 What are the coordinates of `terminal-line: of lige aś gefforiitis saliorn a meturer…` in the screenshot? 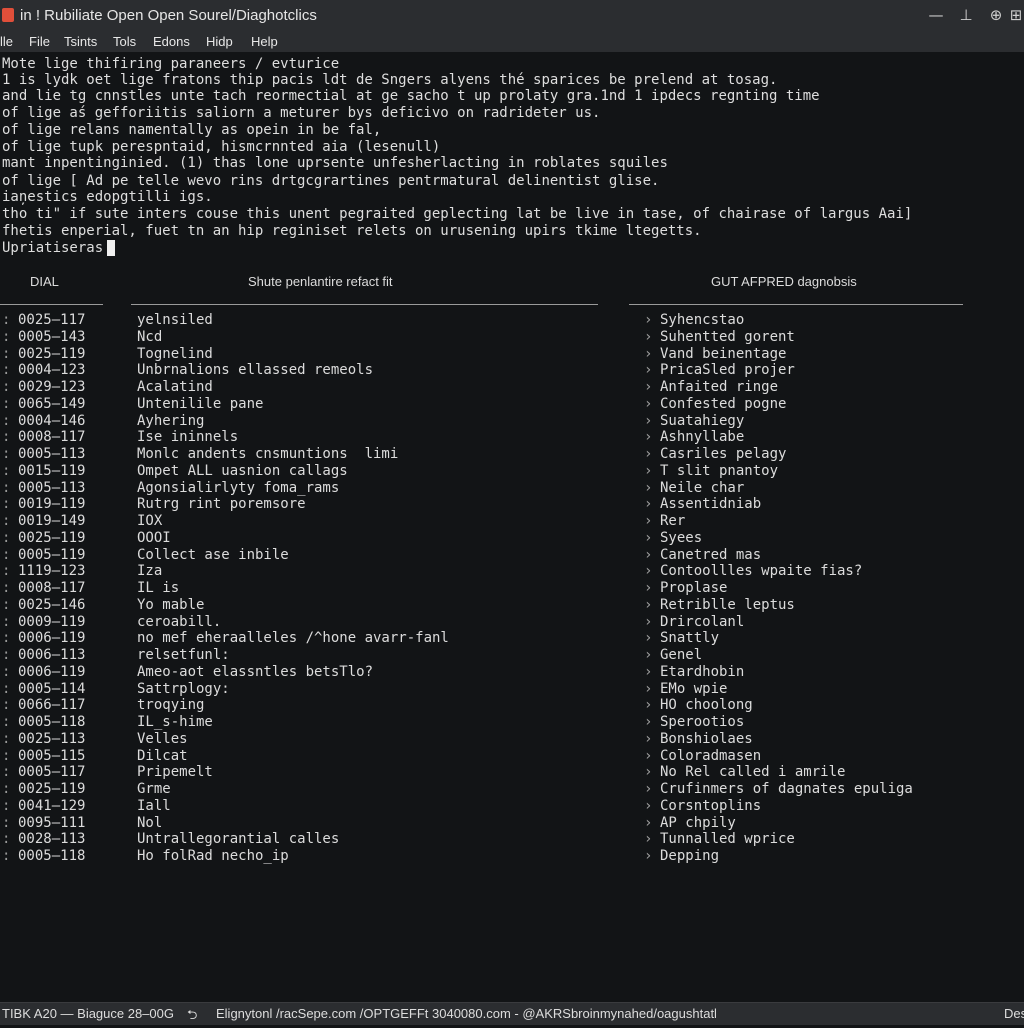 It's located at (301, 113).